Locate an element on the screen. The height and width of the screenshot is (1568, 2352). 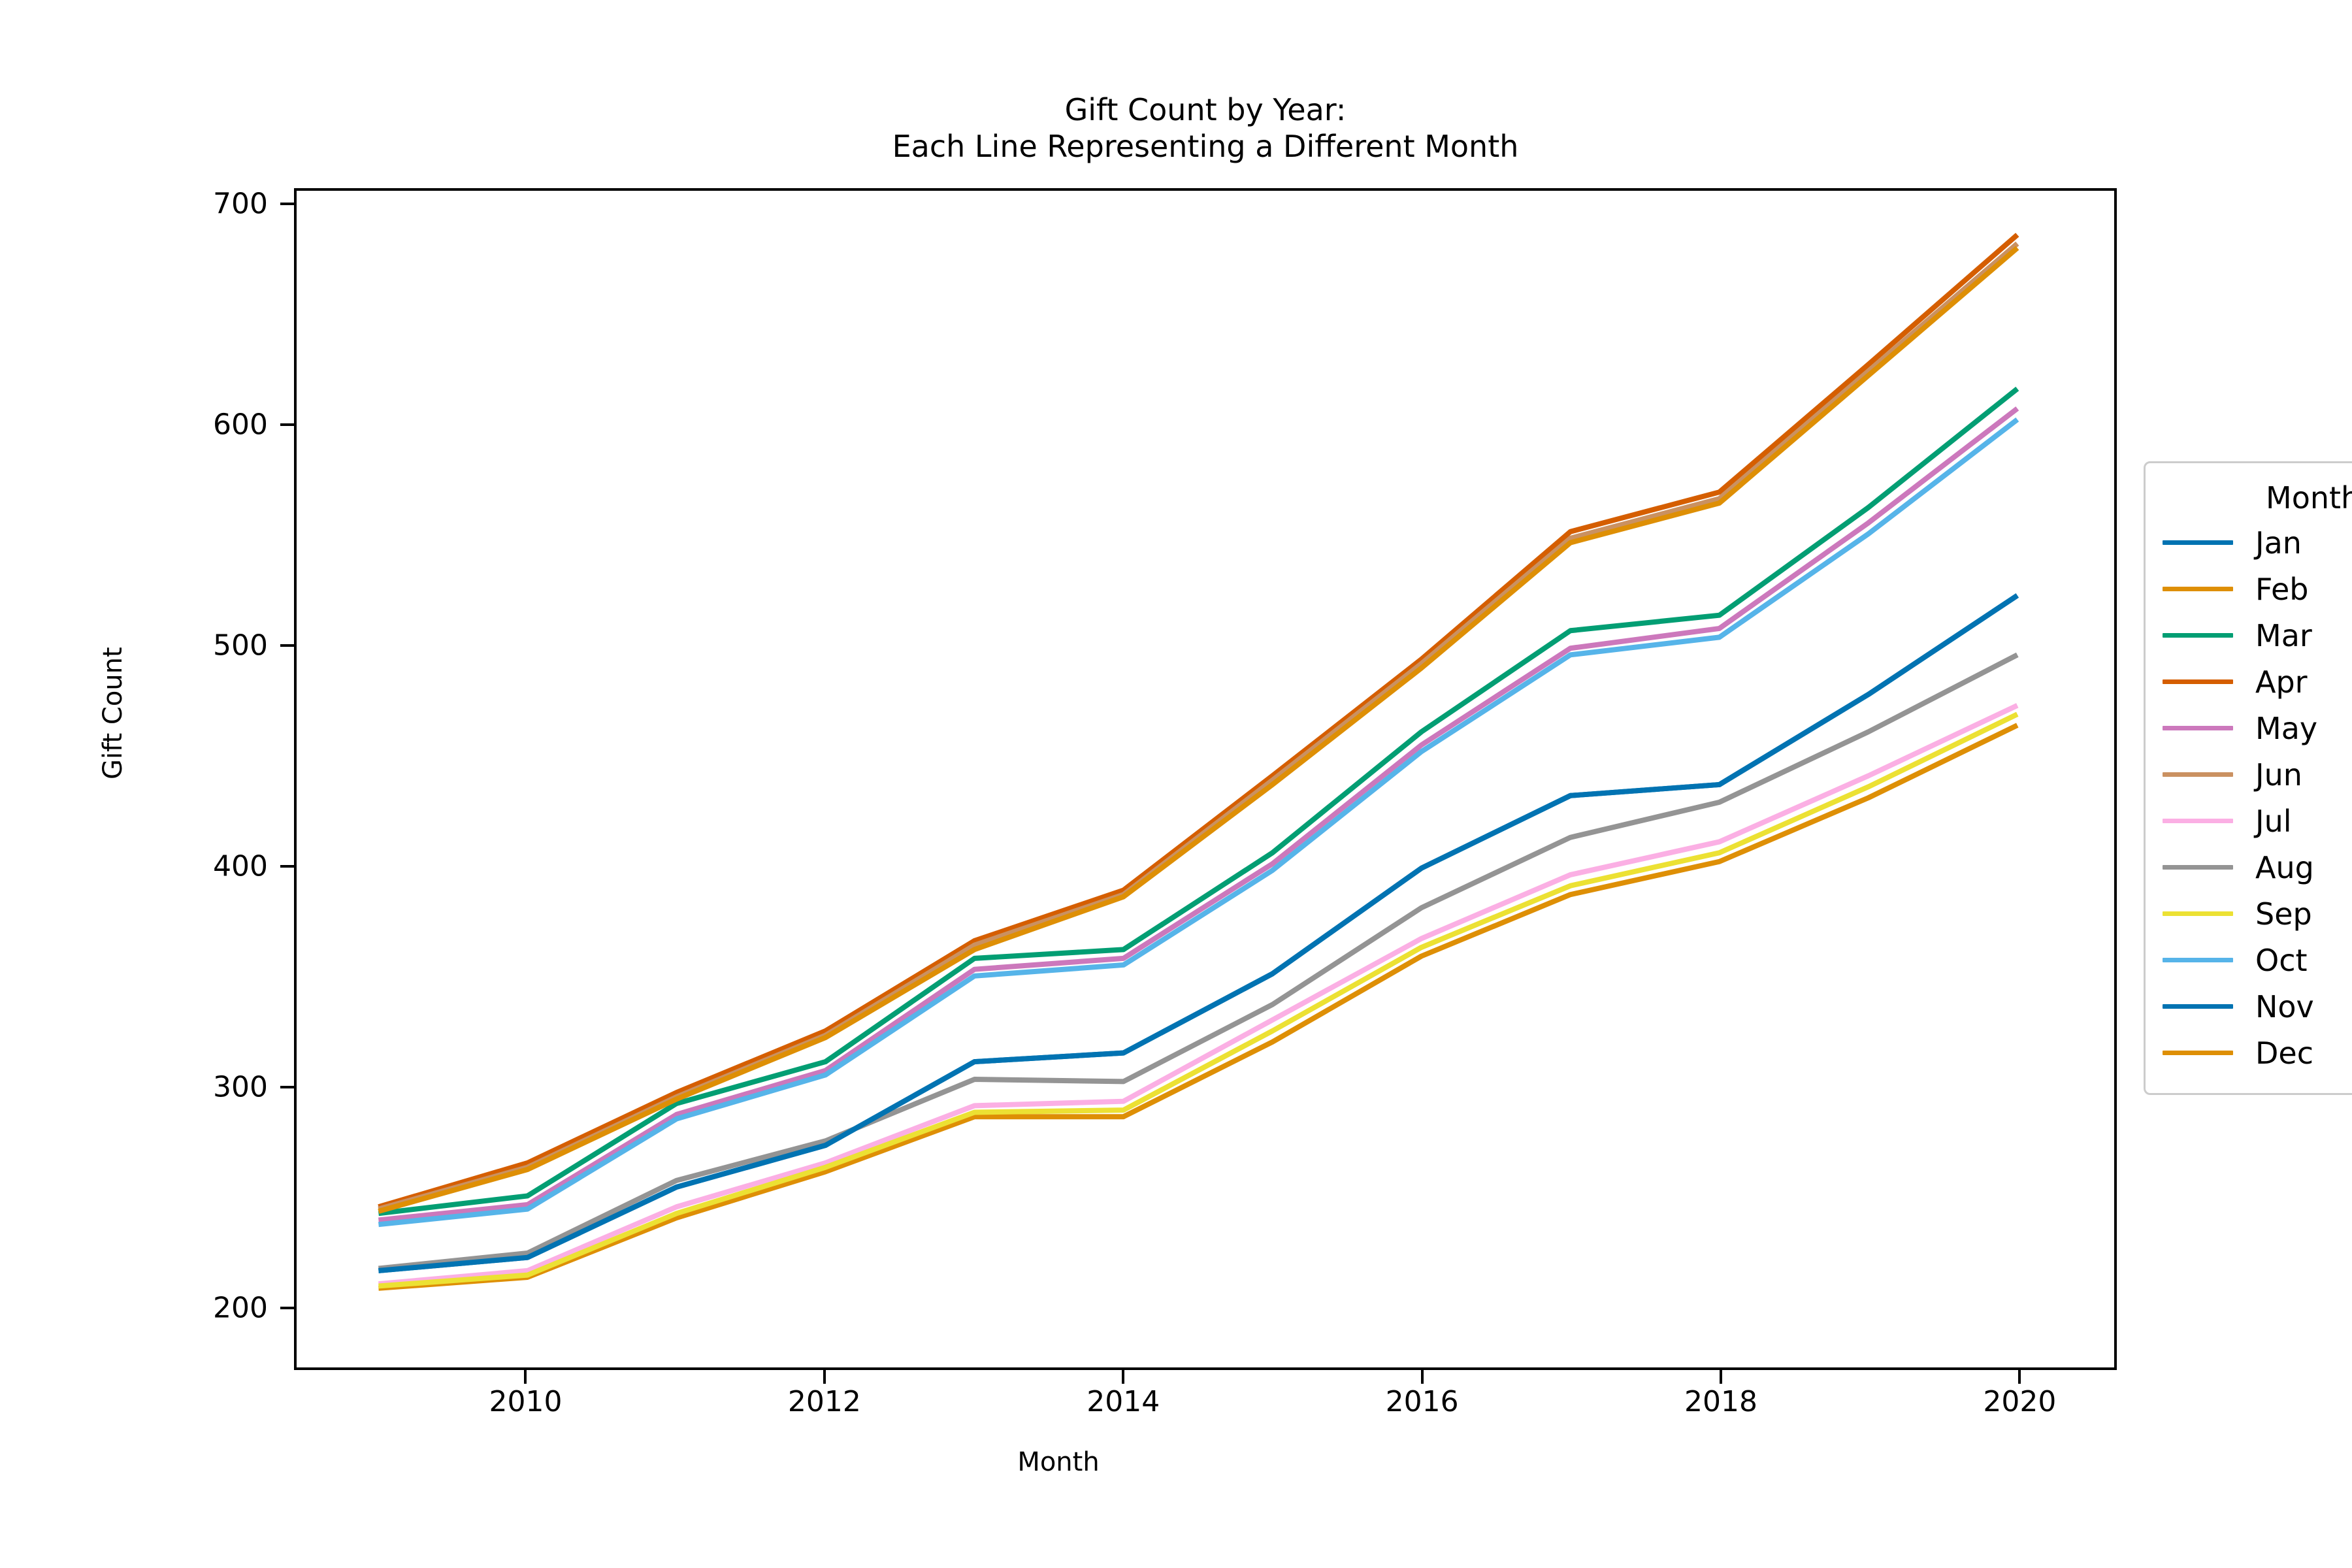
y-axis-label: Gift Count is located at coordinates (113, 713).